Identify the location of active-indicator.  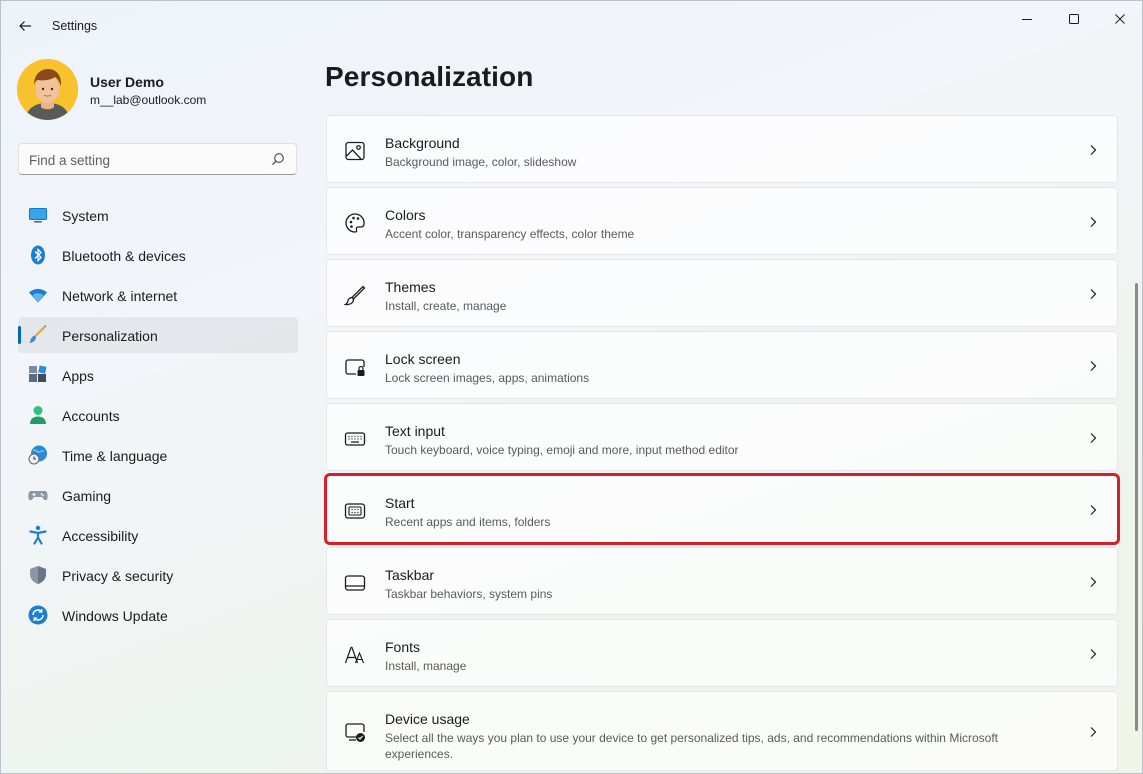
(19, 335).